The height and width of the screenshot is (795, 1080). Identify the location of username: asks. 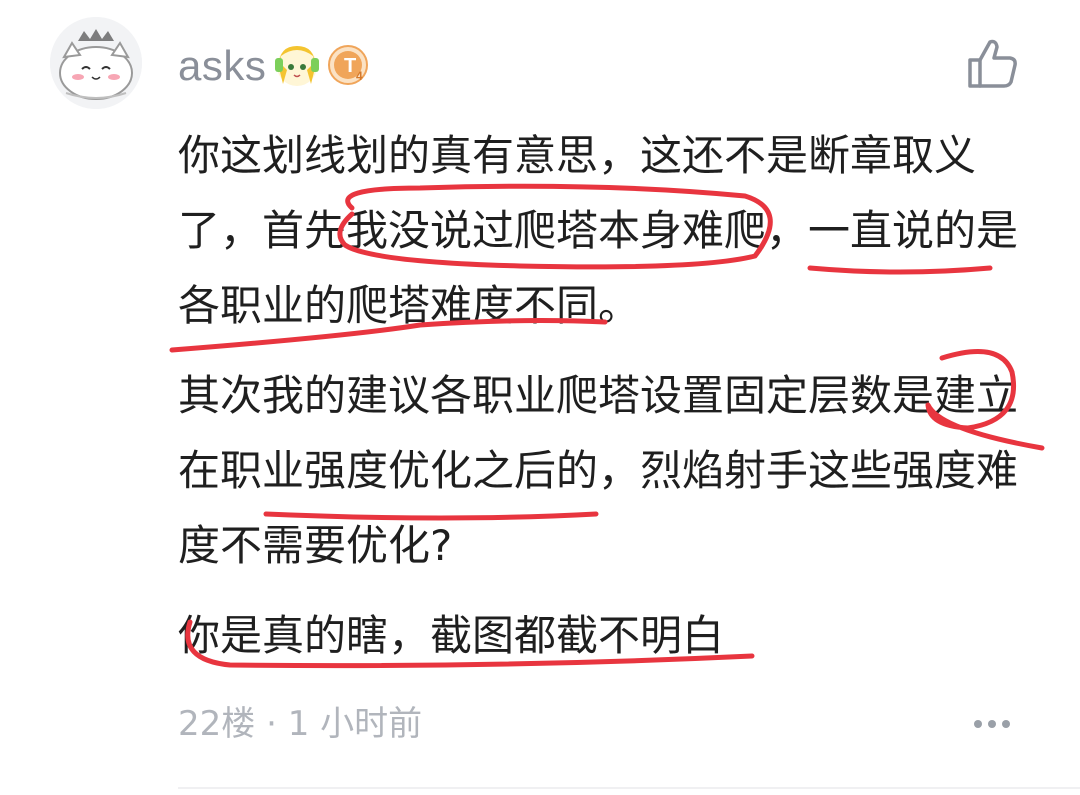
(222, 66).